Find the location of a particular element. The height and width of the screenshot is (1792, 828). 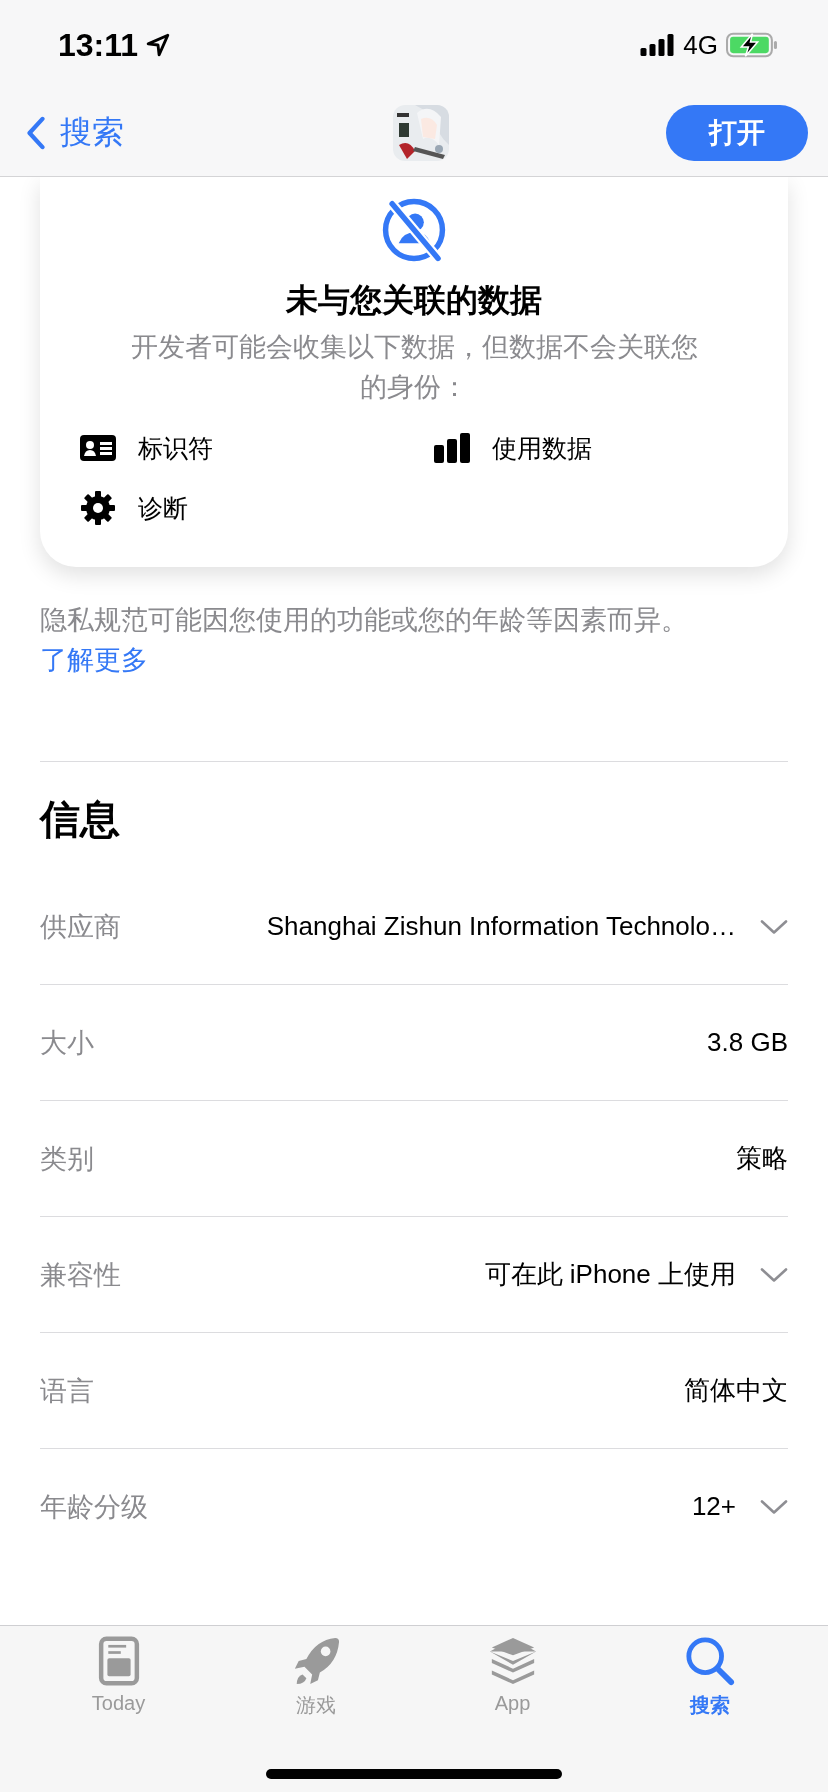

info-label: 类别 is located at coordinates (67, 1159).